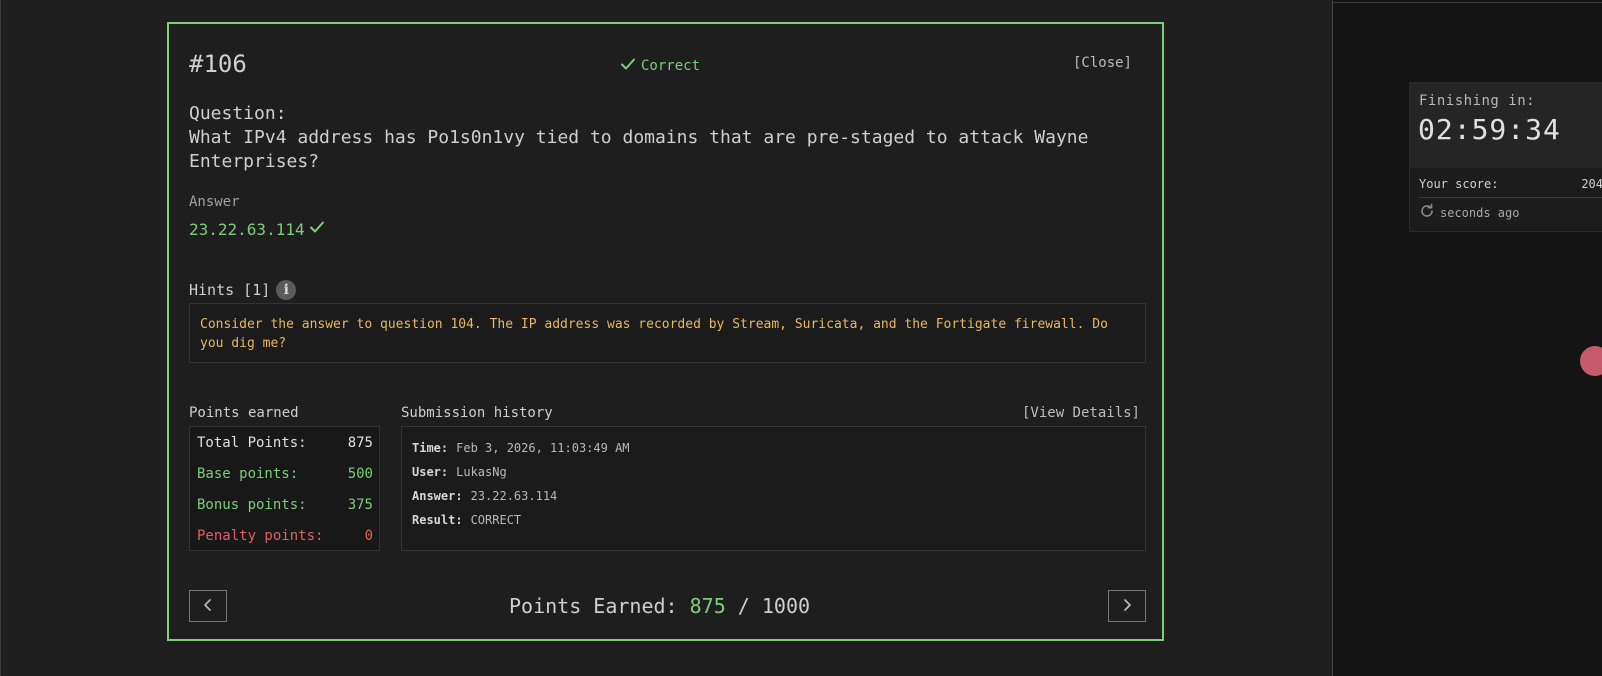 This screenshot has height=676, width=1602. I want to click on bonus-points-value: 375, so click(360, 505).